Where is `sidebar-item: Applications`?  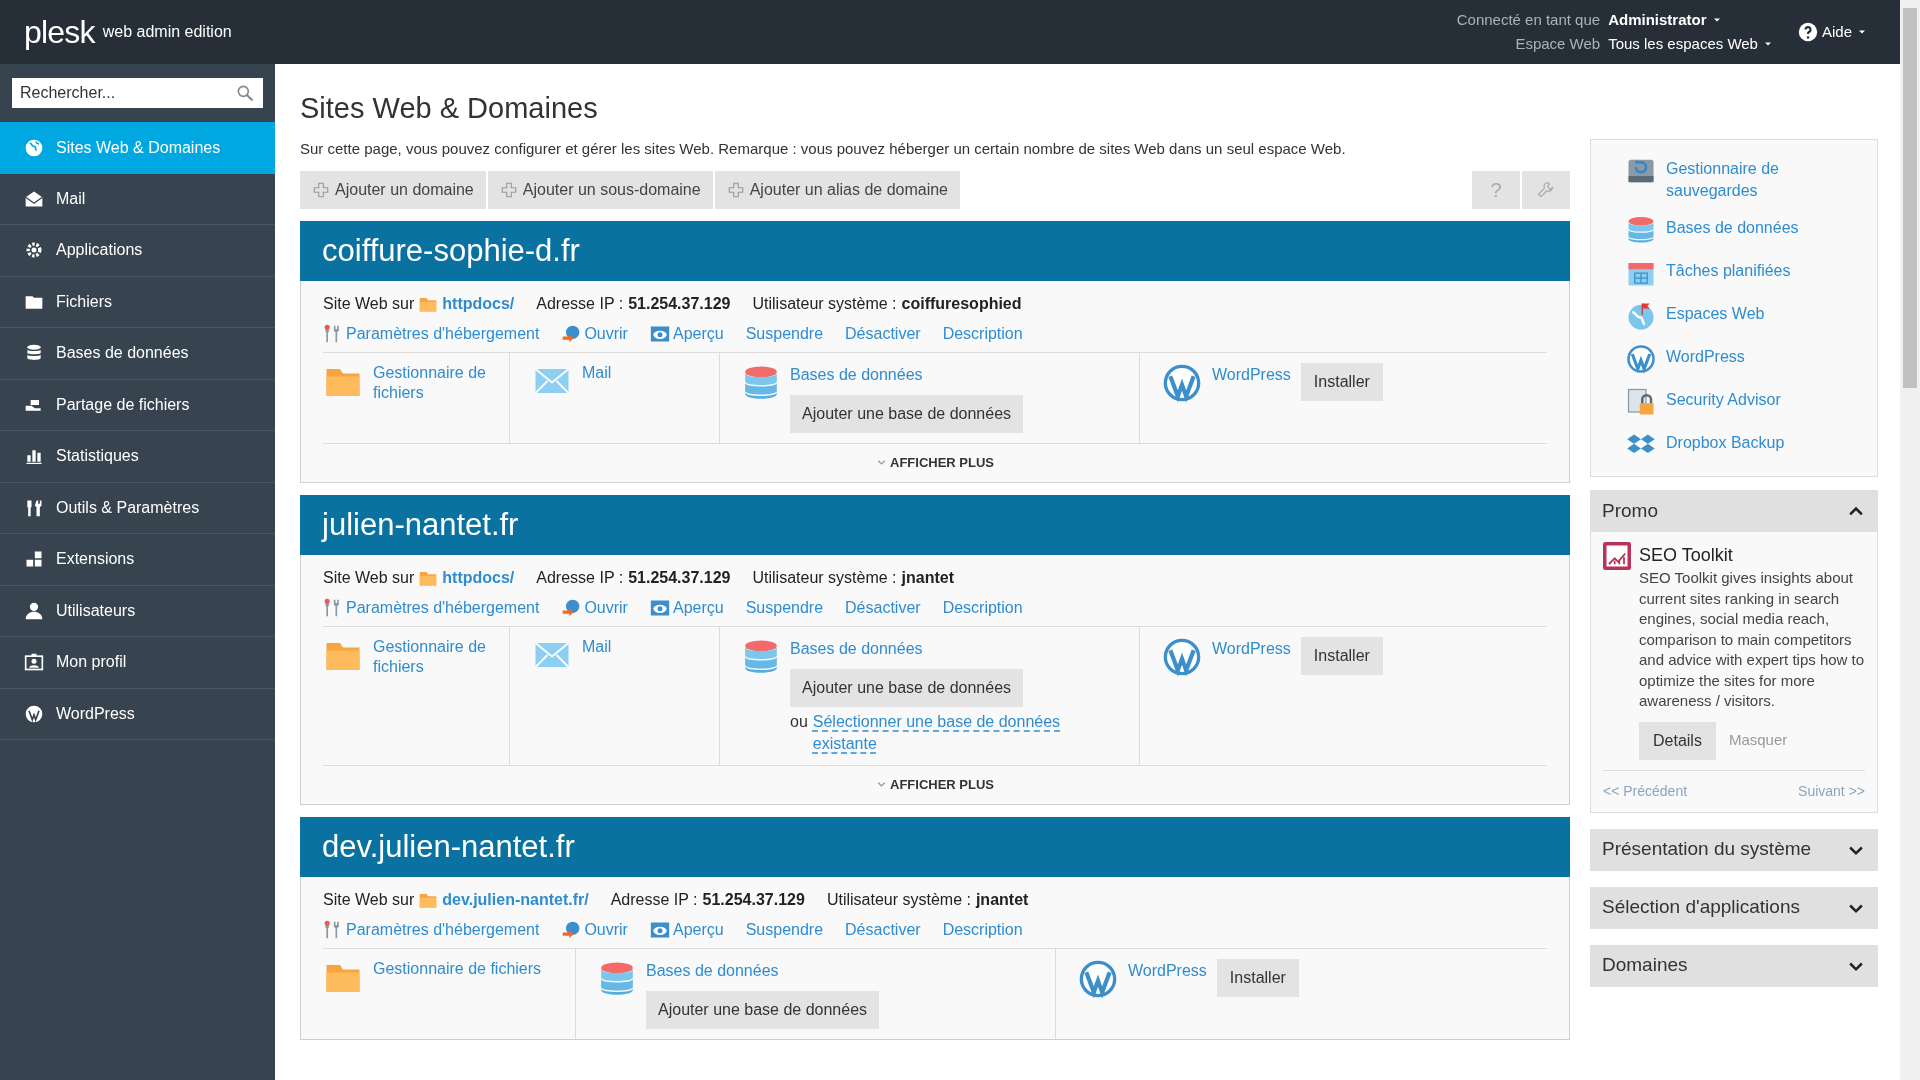 sidebar-item: Applications is located at coordinates (137, 251).